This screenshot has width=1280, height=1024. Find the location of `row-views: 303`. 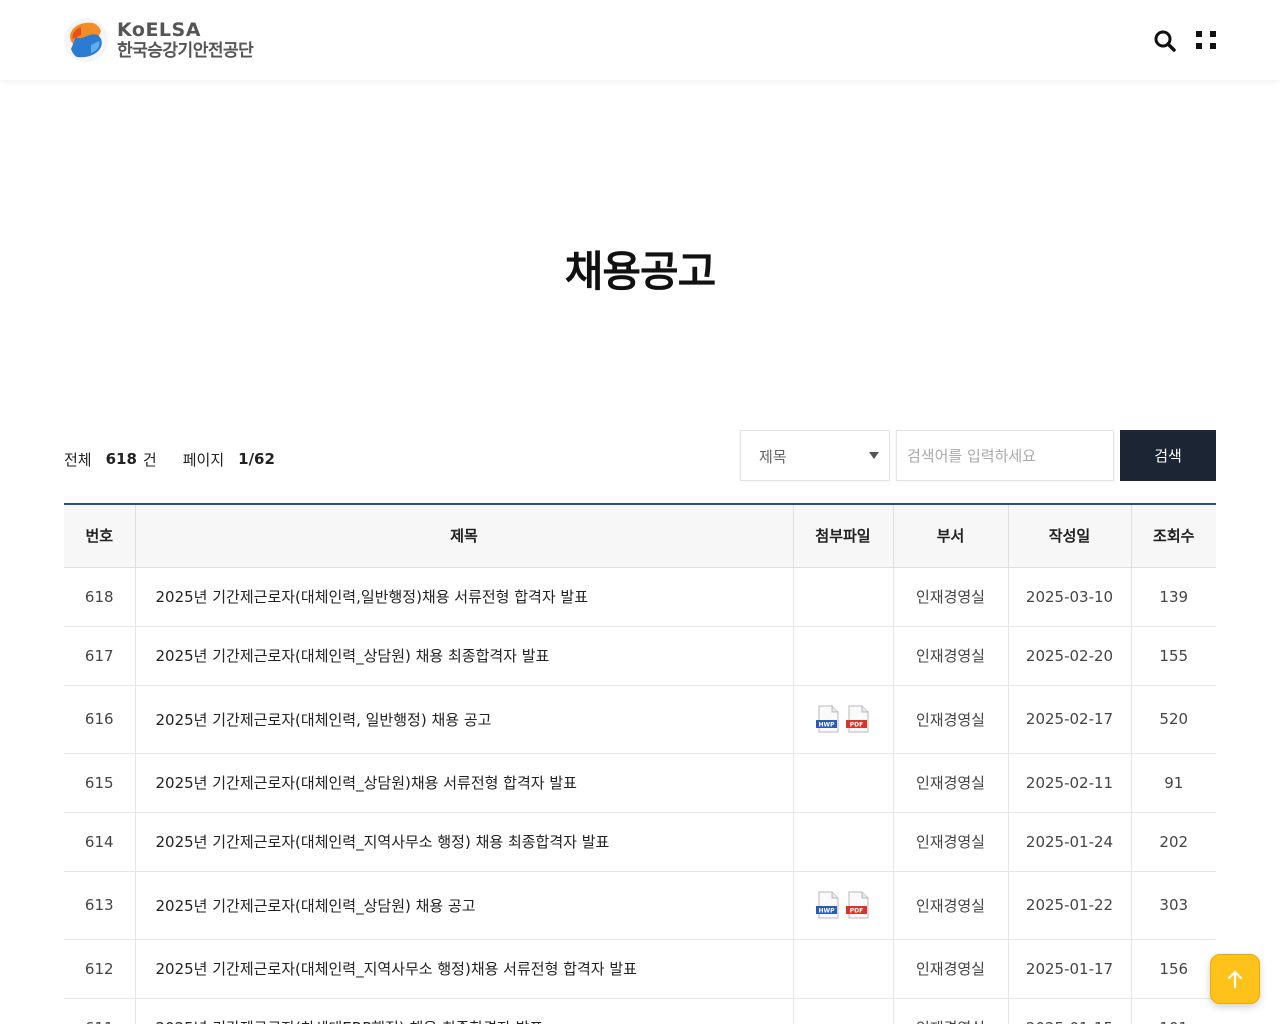

row-views: 303 is located at coordinates (1173, 905).